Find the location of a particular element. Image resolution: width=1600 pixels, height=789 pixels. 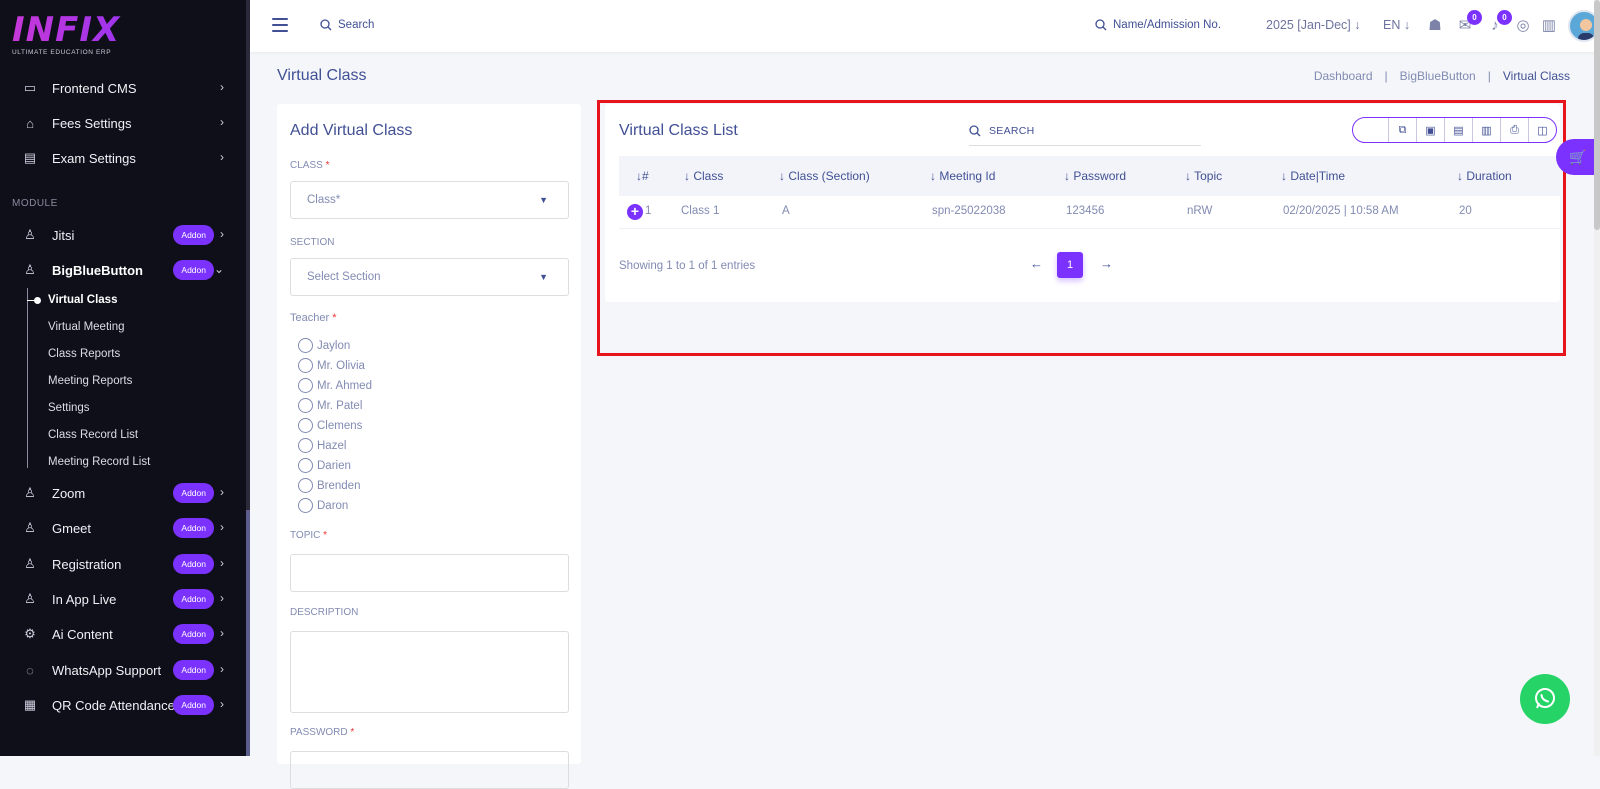

hamburger-menu-icon is located at coordinates (280, 25).